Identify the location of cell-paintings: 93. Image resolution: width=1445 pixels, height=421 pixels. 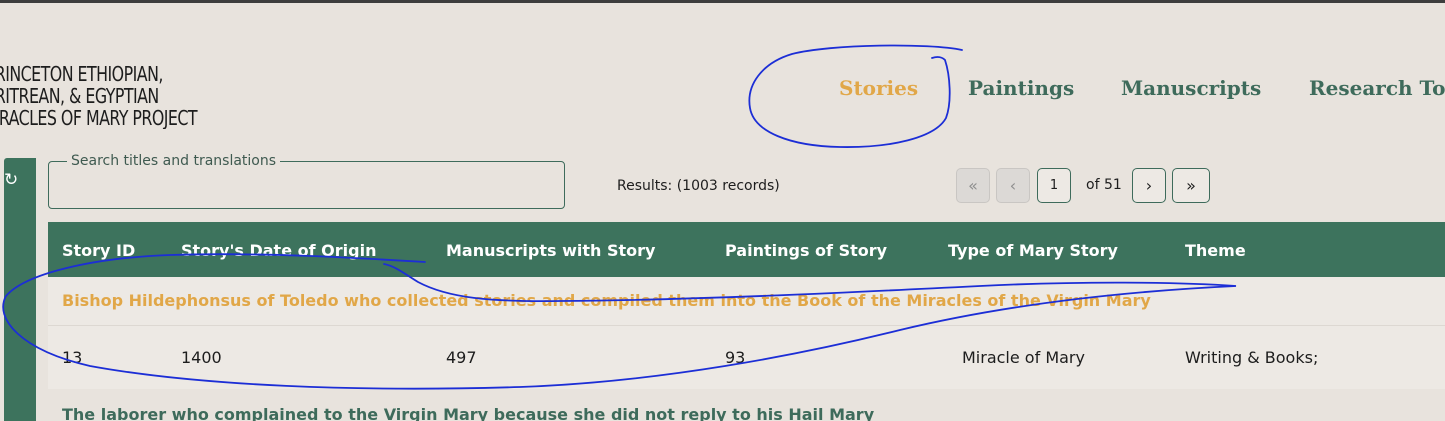
(735, 357).